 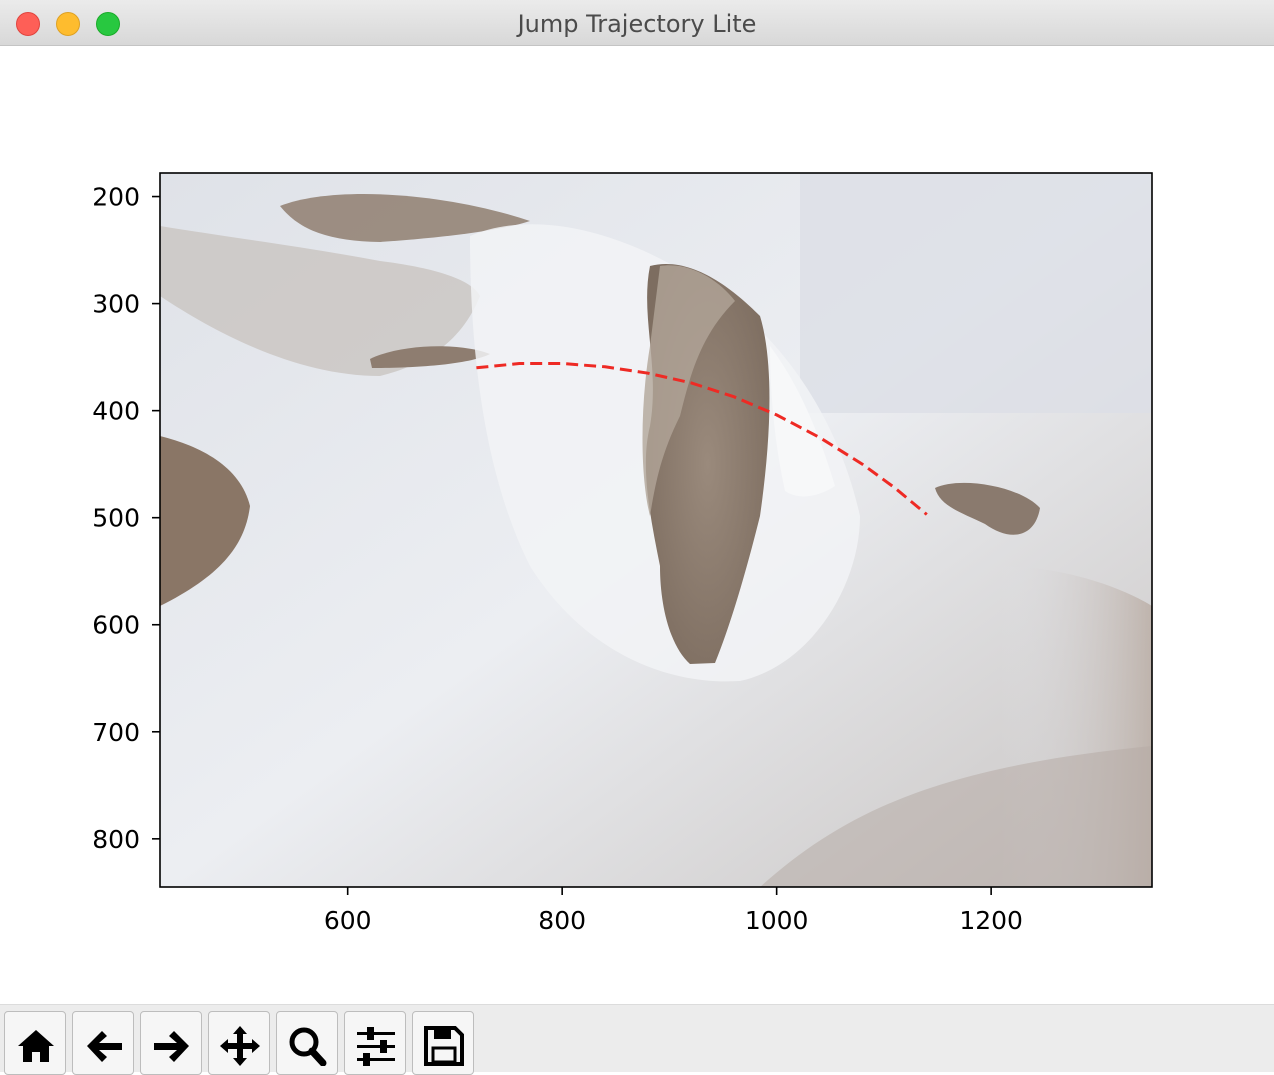 What do you see at coordinates (116, 625) in the screenshot?
I see `y-tick-label: 600` at bounding box center [116, 625].